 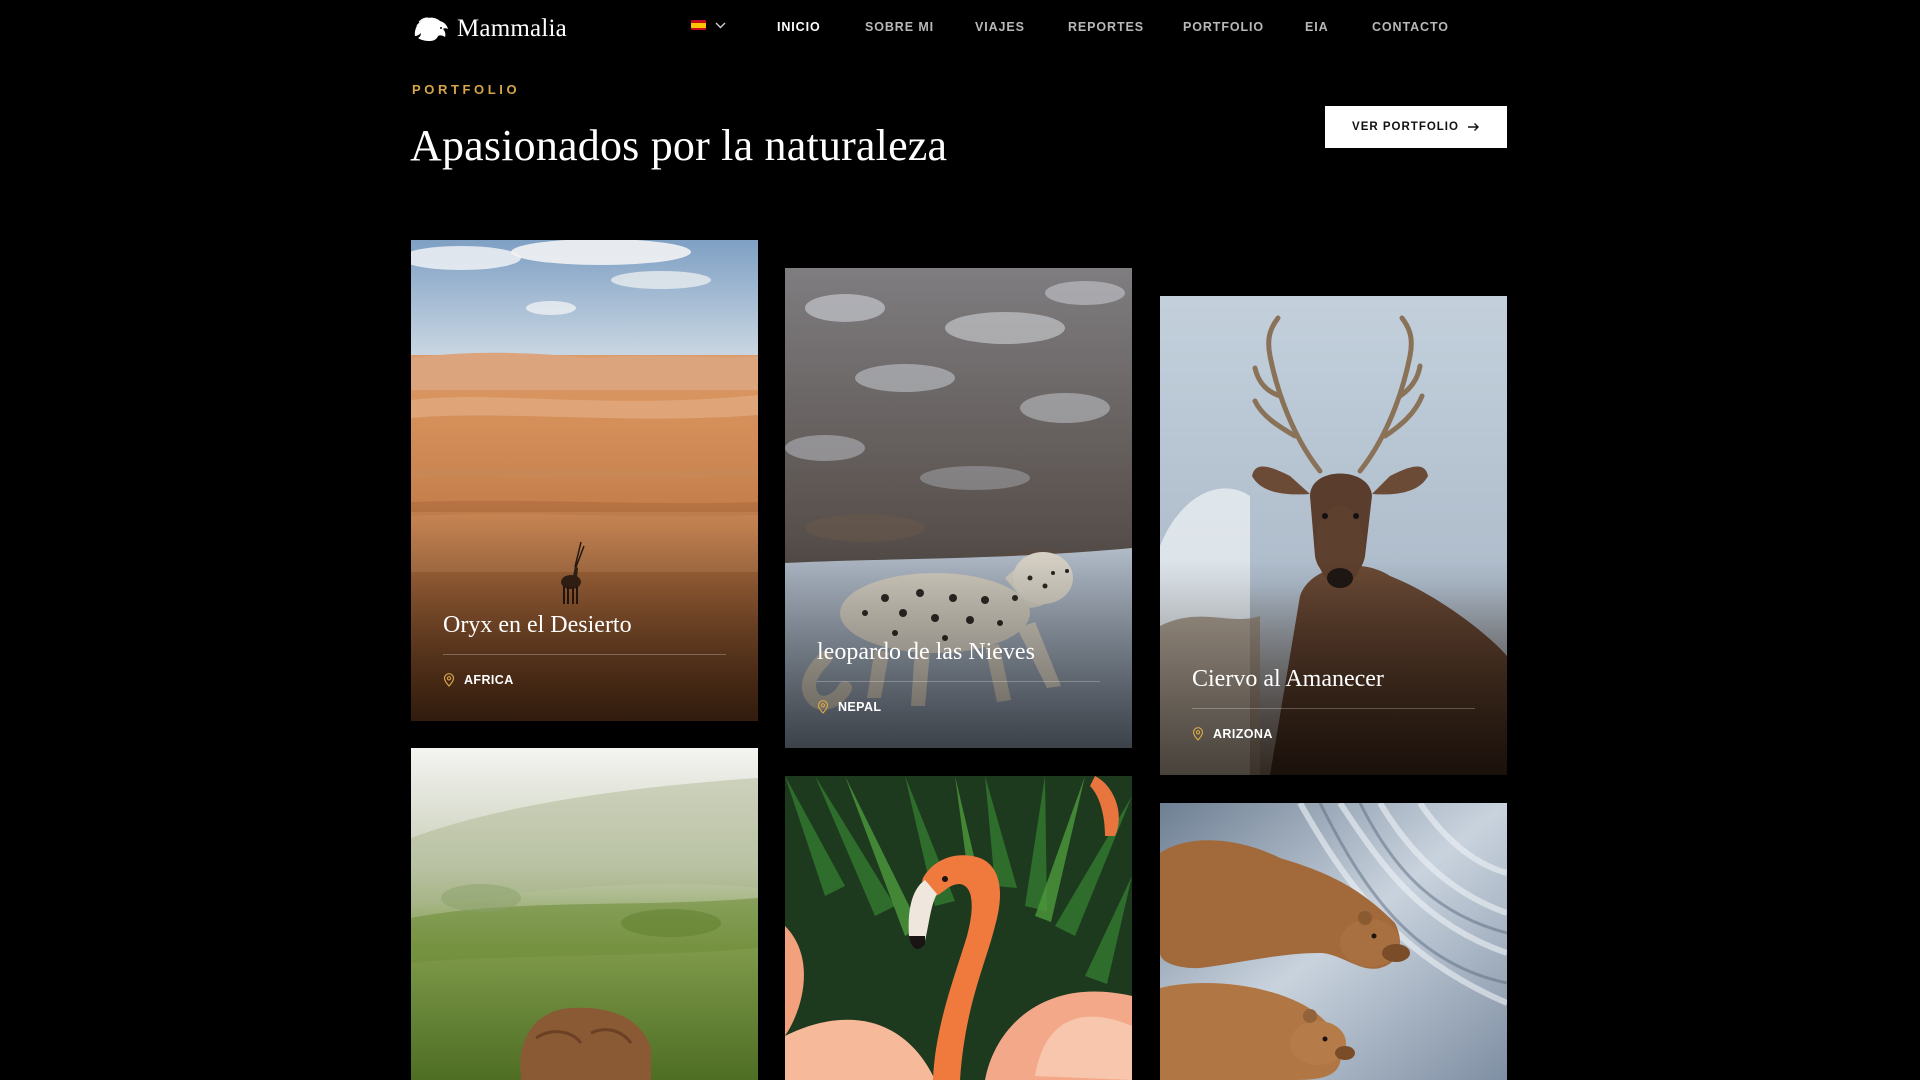 I want to click on flamingo-photo, so click(x=958, y=928).